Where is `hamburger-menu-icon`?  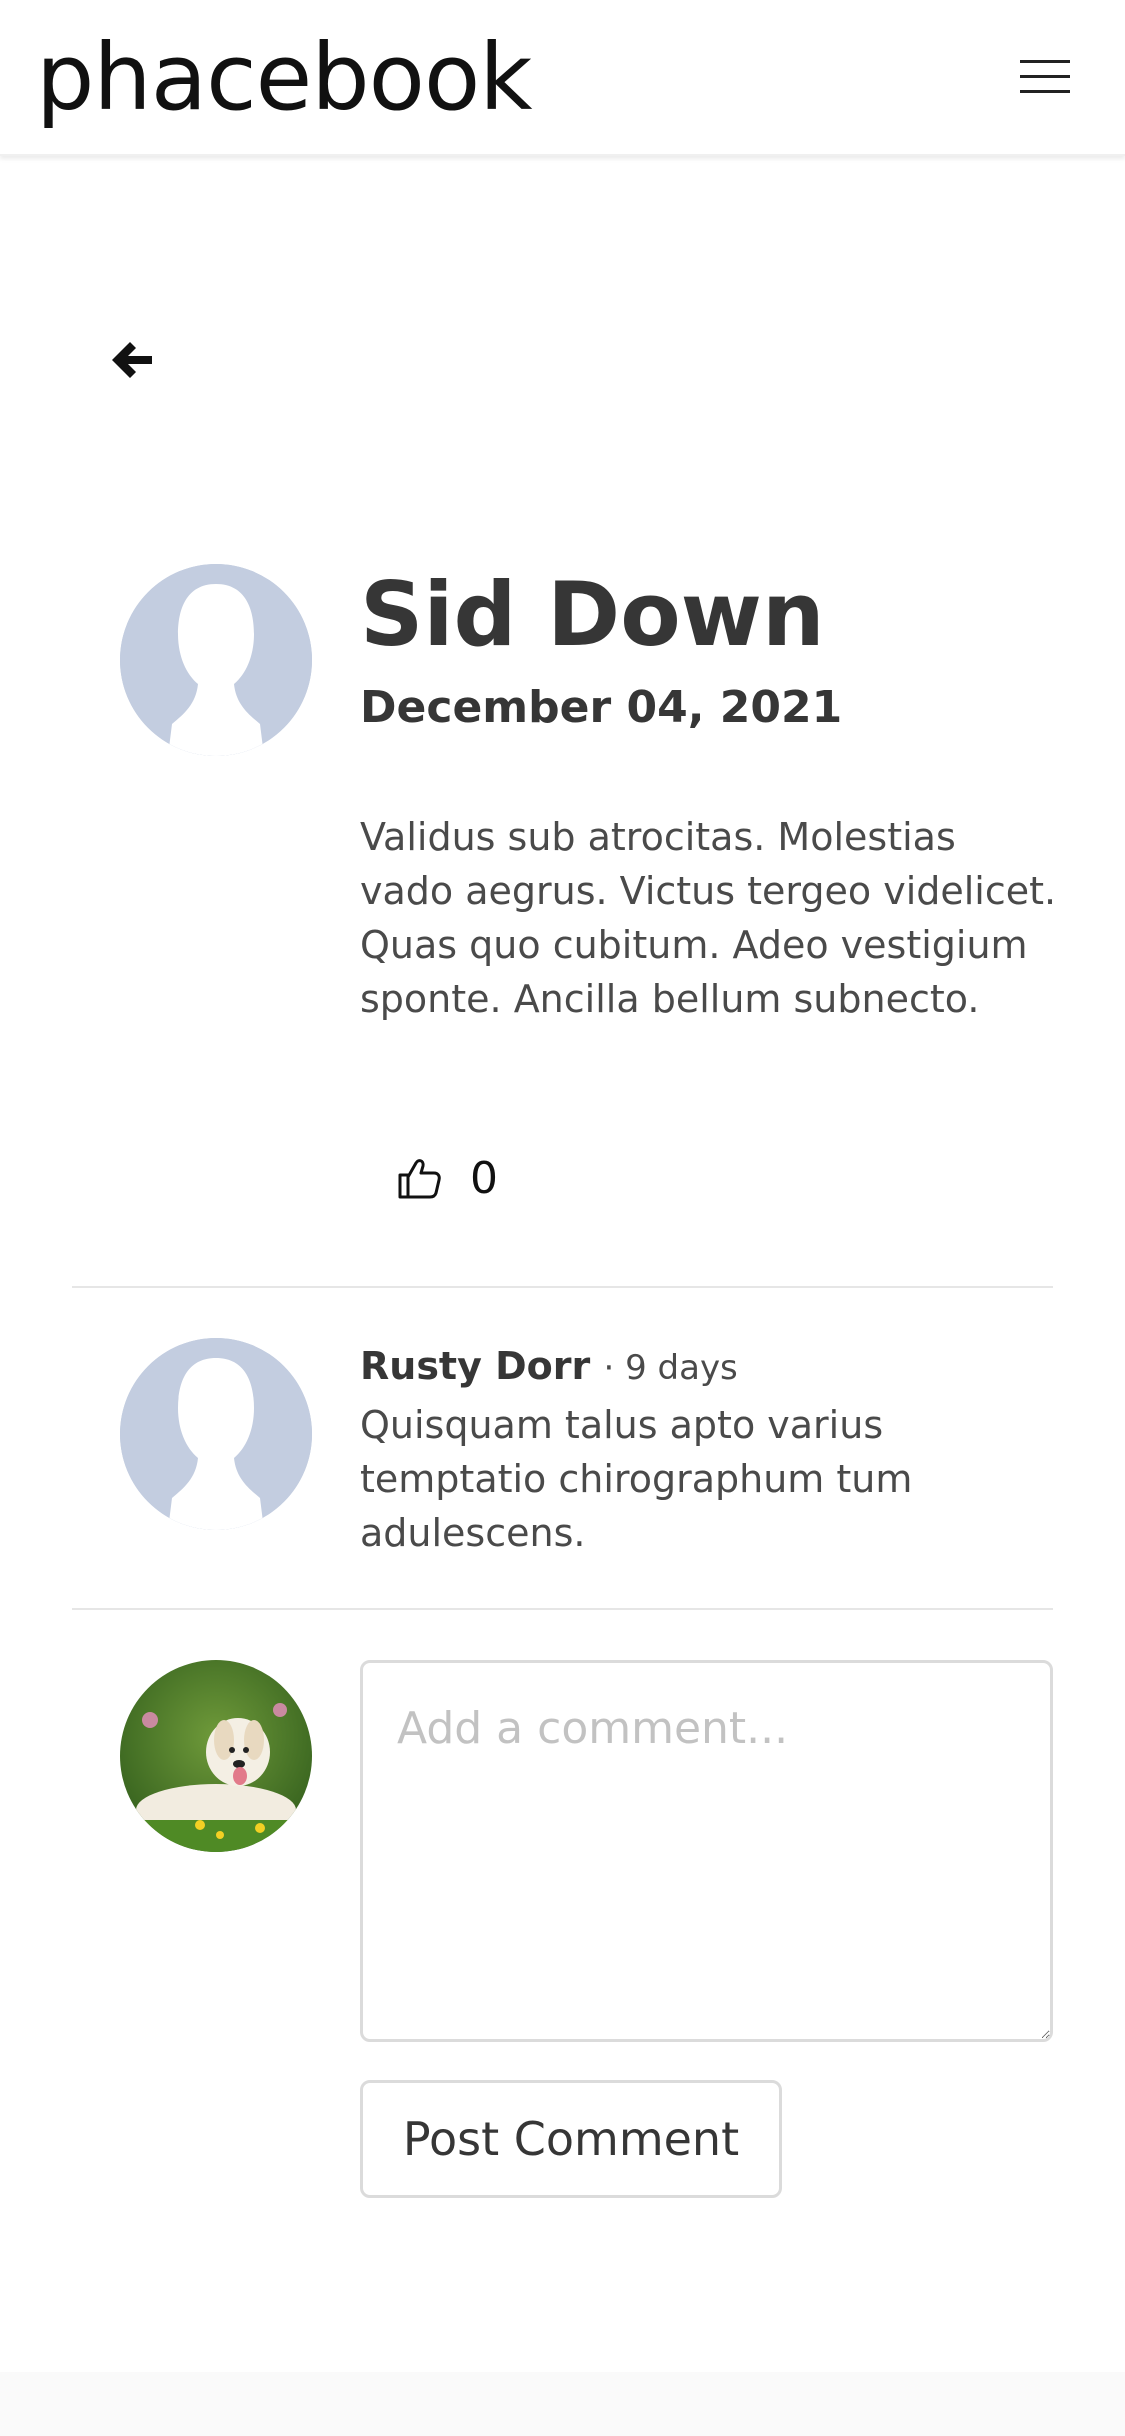
hamburger-menu-icon is located at coordinates (1047, 77).